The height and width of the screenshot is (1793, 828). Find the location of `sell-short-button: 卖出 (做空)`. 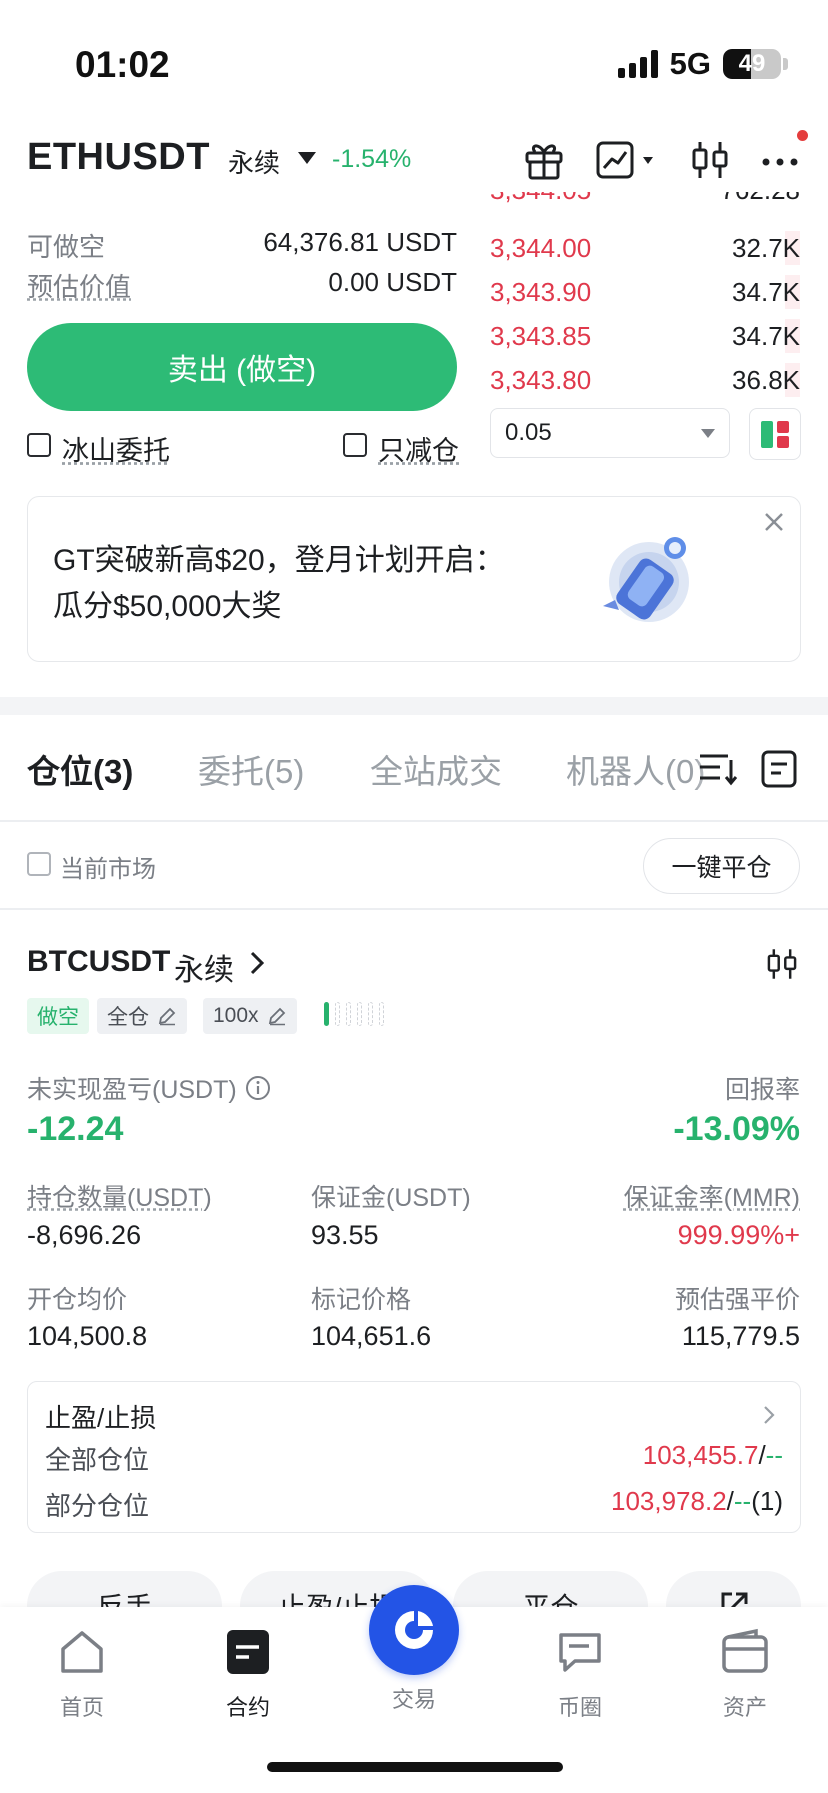

sell-short-button: 卖出 (做空) is located at coordinates (242, 367).